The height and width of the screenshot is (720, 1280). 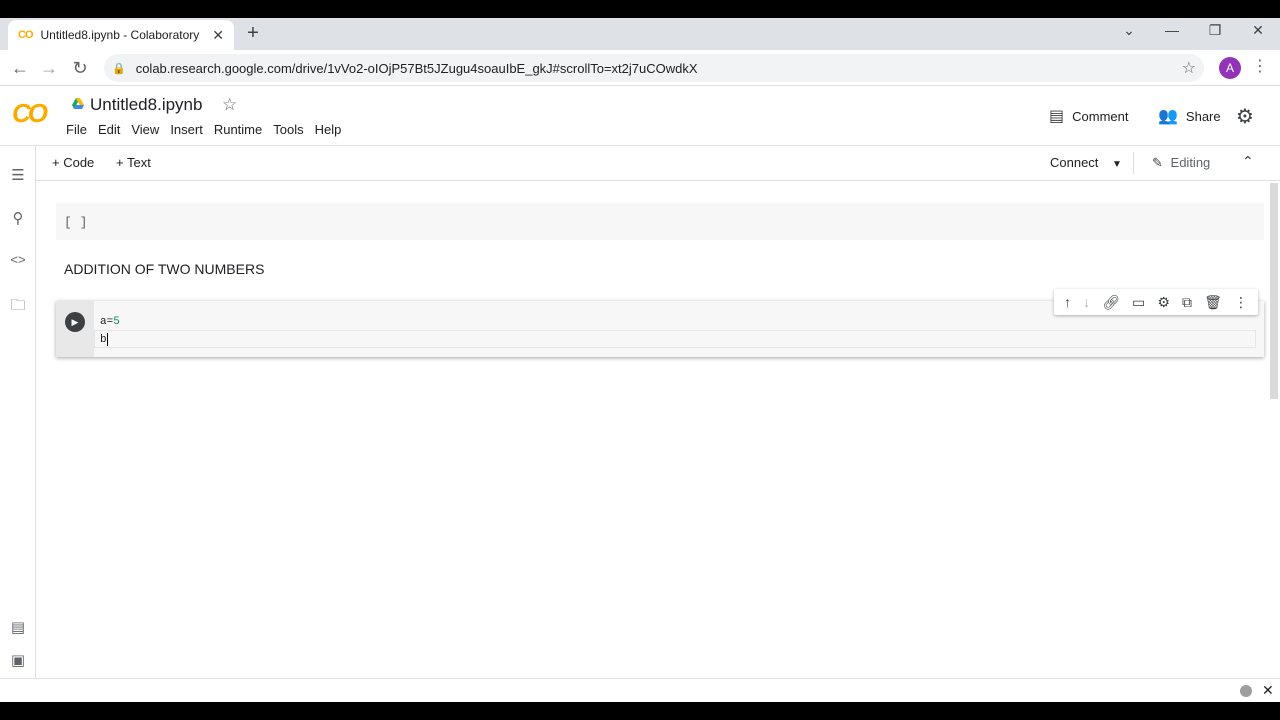 What do you see at coordinates (18, 627) in the screenshot?
I see `command-palette-icon: ▤` at bounding box center [18, 627].